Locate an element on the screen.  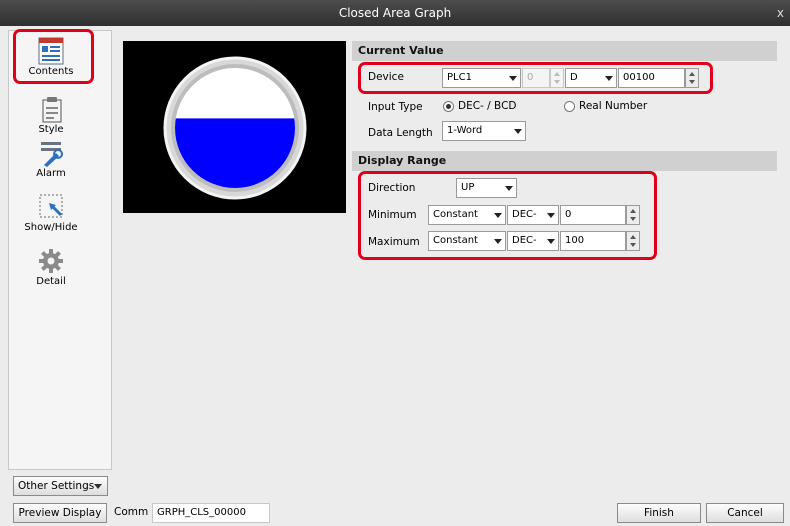
alarm-icon is located at coordinates (51, 153).